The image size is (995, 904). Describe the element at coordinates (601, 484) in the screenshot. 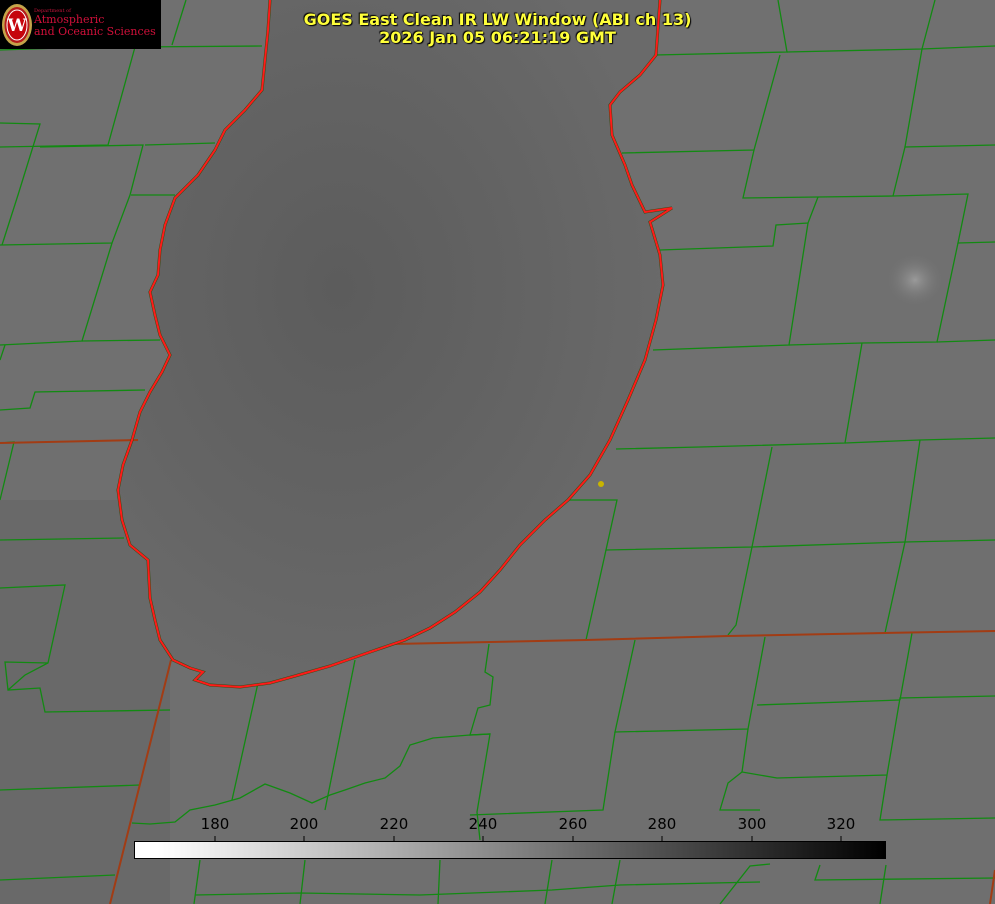

I see `station-marker` at that location.